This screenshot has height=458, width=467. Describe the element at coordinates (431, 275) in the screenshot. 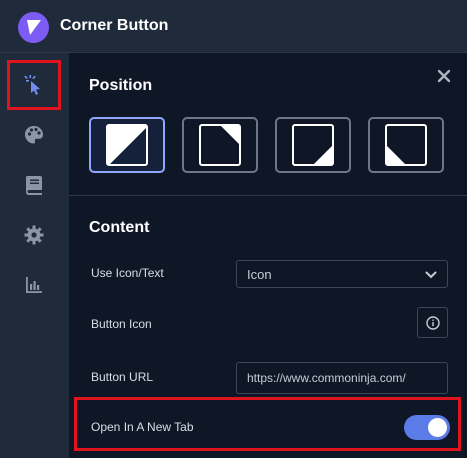

I see `chevron-down-icon` at that location.